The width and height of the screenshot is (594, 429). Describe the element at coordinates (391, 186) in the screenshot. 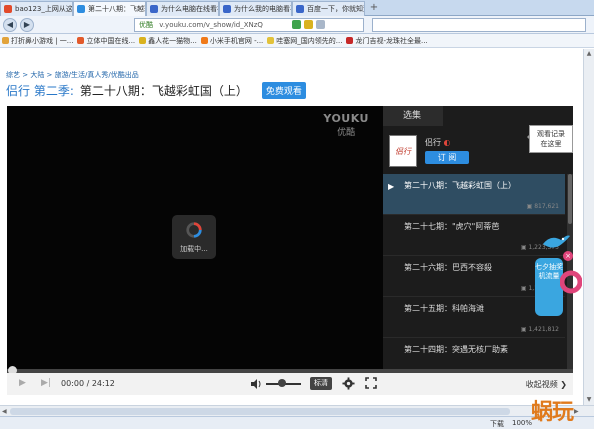

I see `now-playing-icon: ▶` at that location.